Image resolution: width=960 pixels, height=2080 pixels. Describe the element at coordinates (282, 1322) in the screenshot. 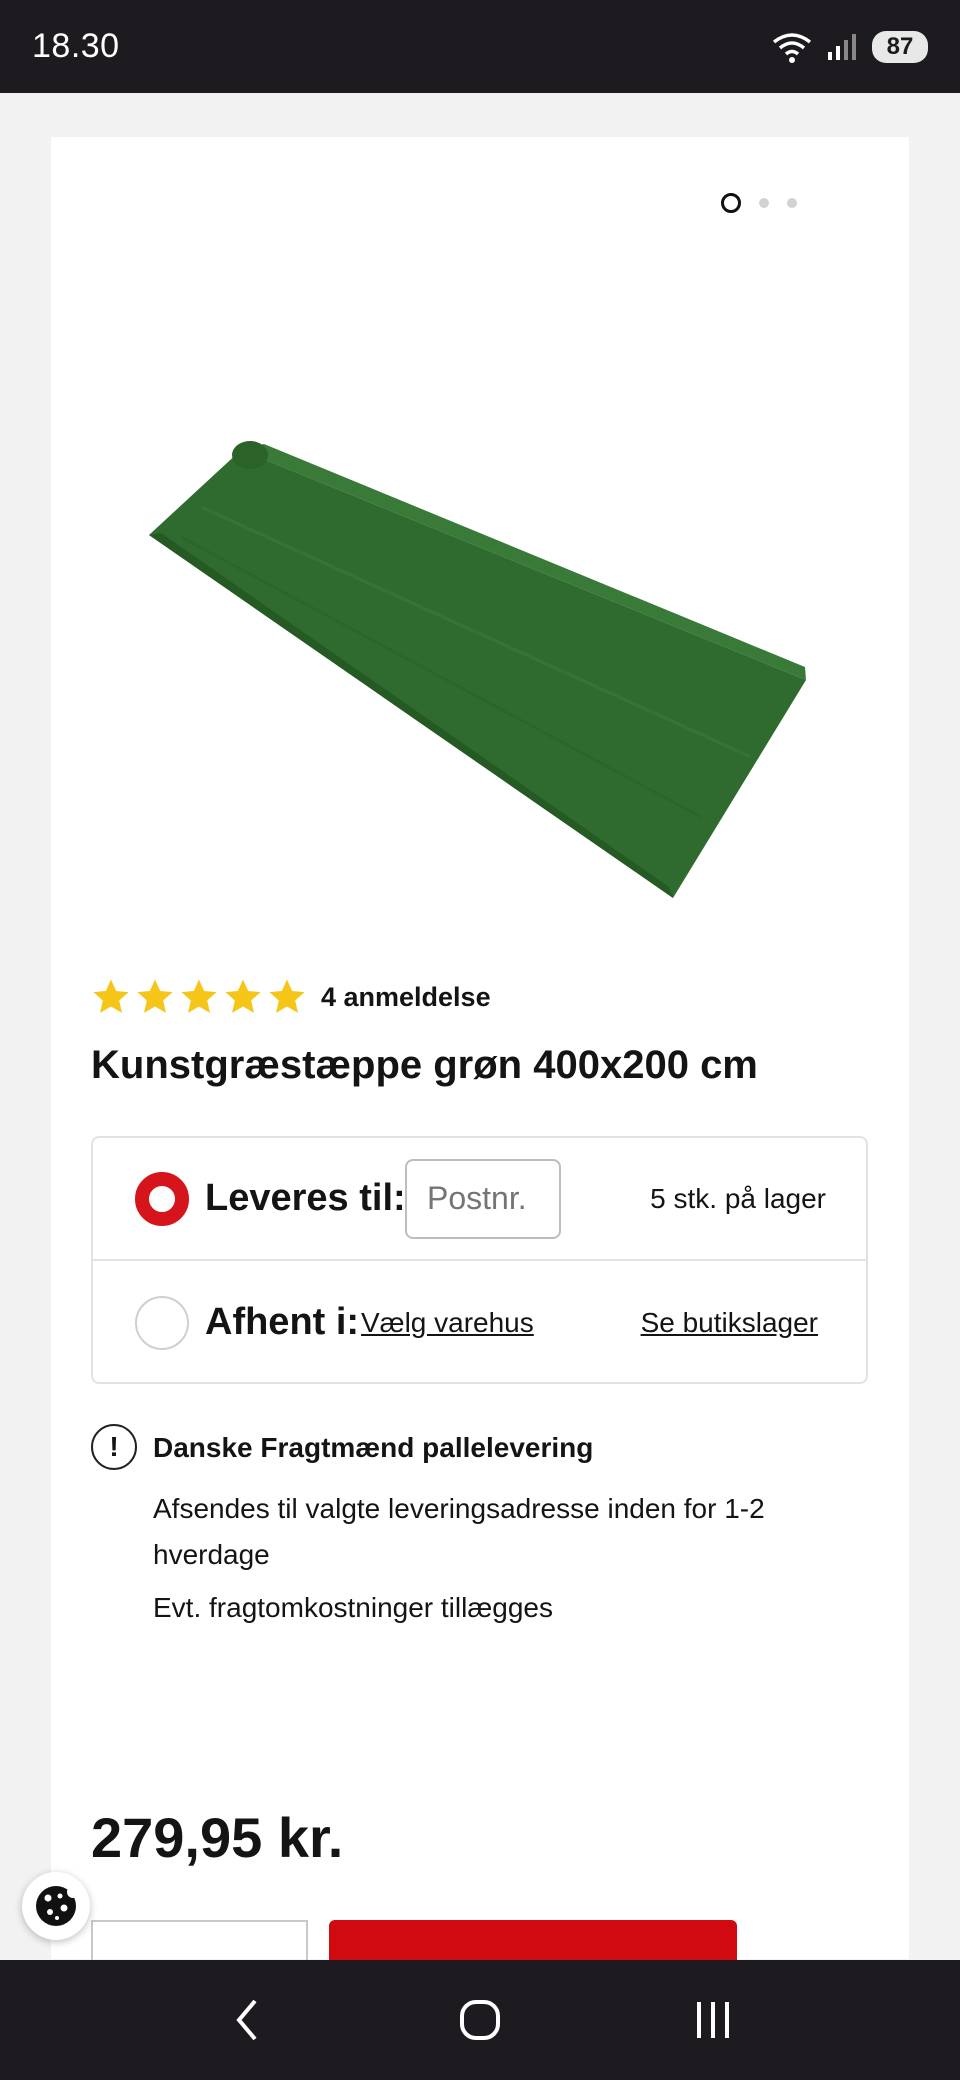

I see `pickup-label: Afhent i:` at that location.